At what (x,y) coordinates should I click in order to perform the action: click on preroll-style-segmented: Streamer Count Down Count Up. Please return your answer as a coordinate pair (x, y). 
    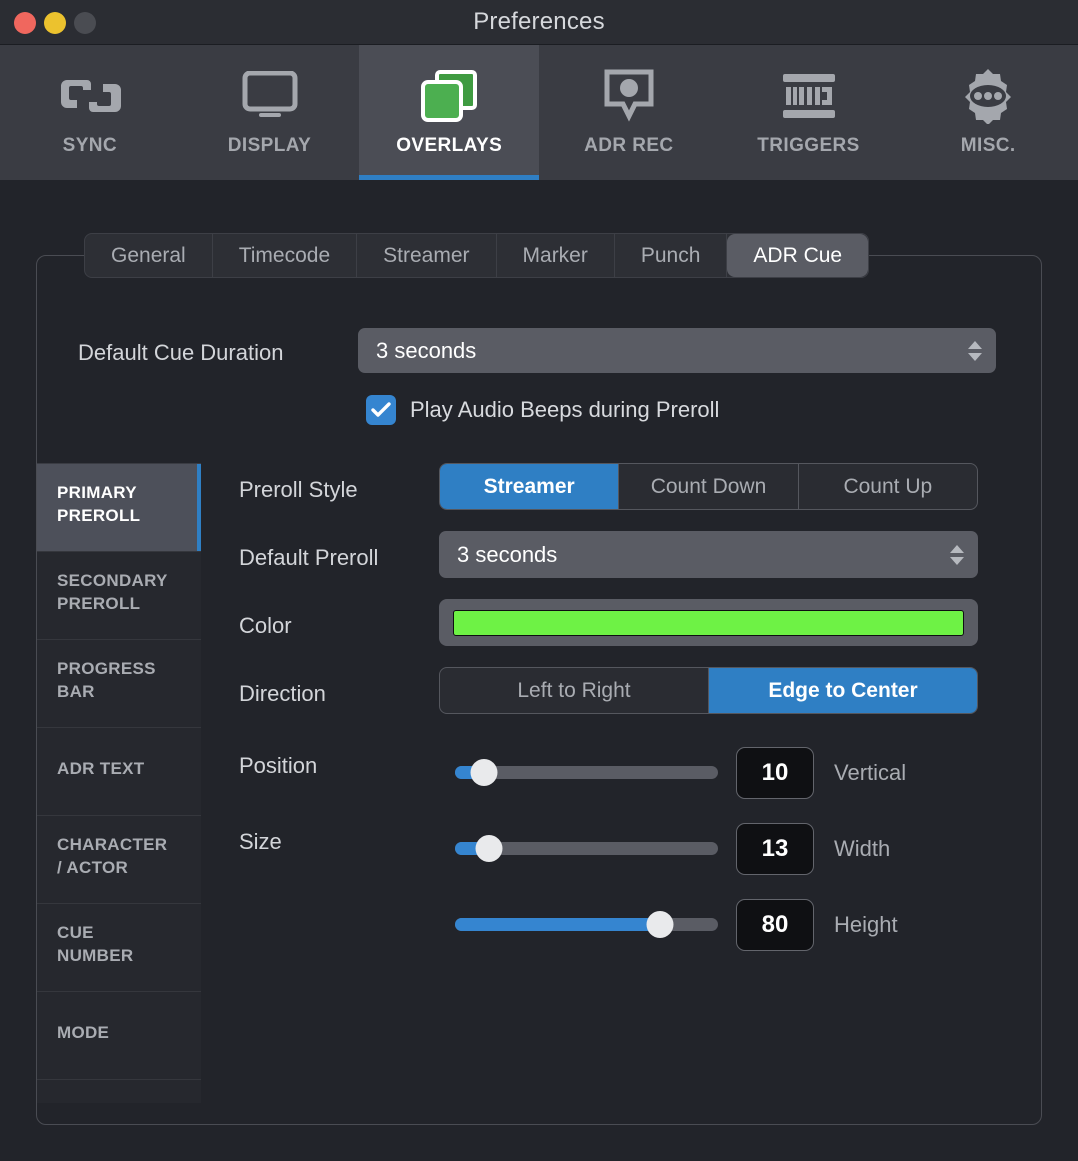
    Looking at the image, I should click on (708, 486).